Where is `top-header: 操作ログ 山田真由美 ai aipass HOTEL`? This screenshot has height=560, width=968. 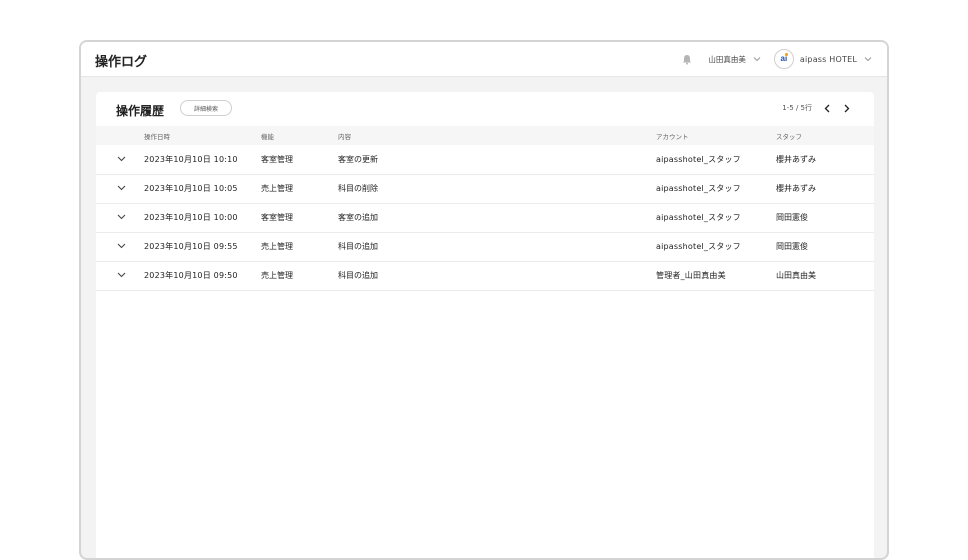
top-header: 操作ログ 山田真由美 ai aipass HOTEL is located at coordinates (484, 59).